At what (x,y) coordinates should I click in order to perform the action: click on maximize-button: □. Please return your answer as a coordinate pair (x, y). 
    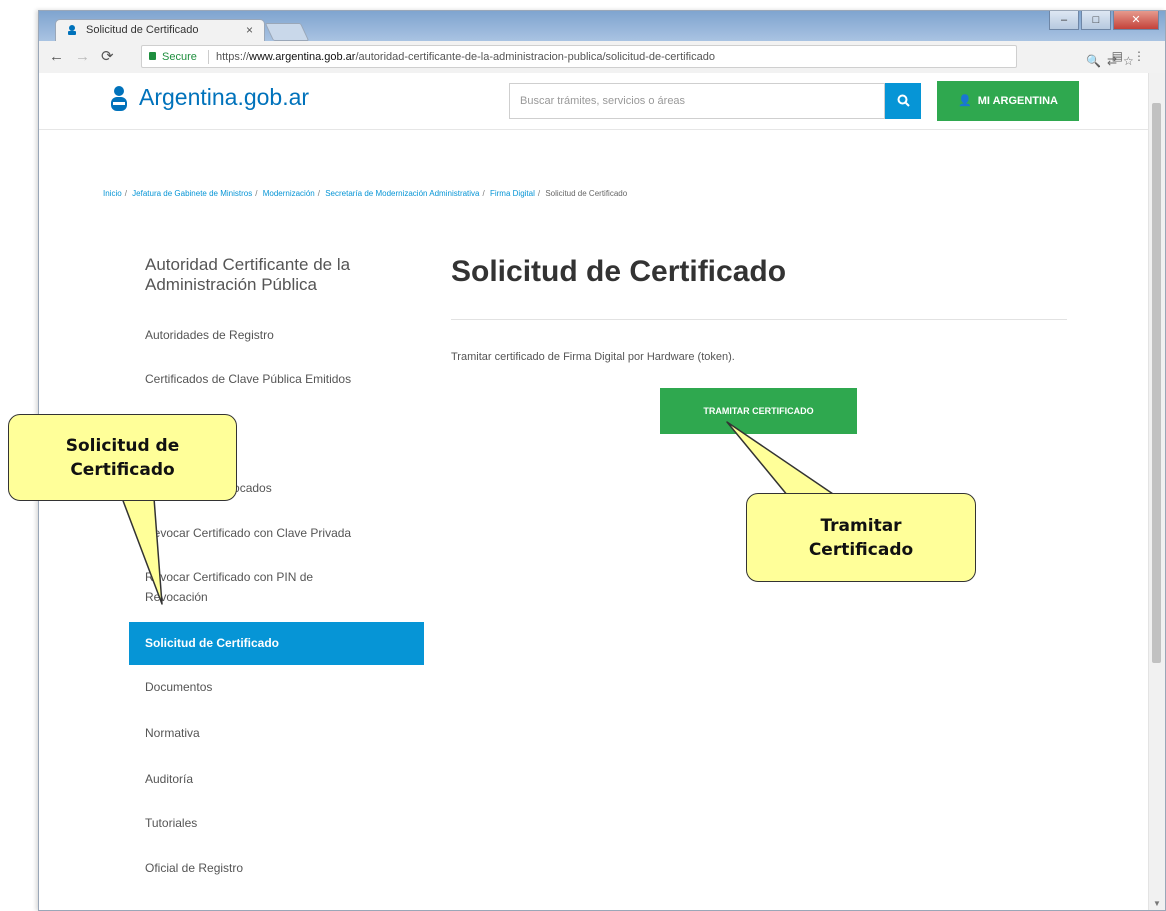
    Looking at the image, I should click on (1096, 20).